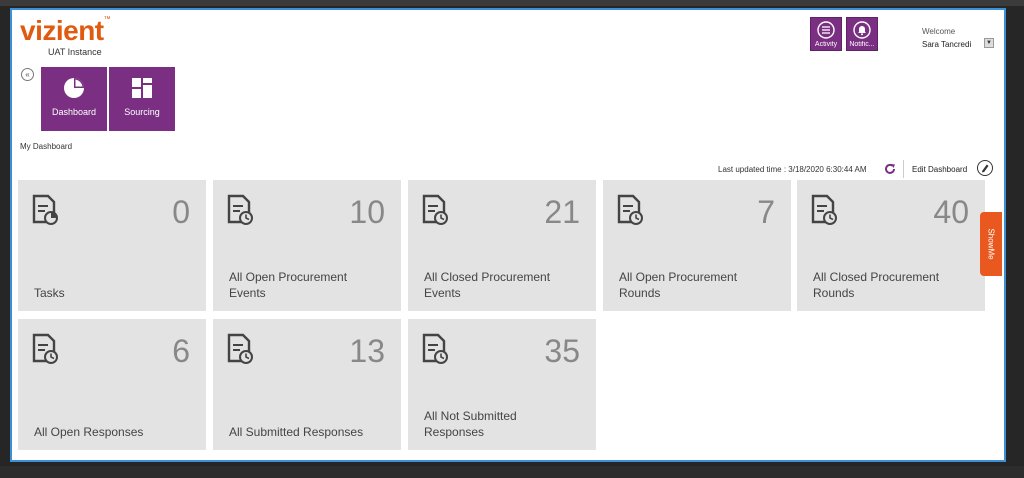  What do you see at coordinates (89, 432) in the screenshot?
I see `tile-label: All Open Responses` at bounding box center [89, 432].